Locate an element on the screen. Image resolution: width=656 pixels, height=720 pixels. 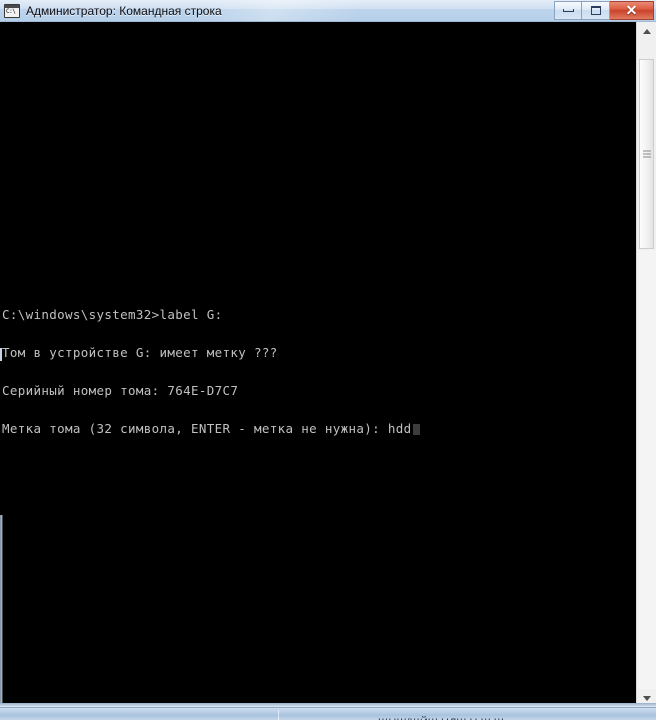
minimize-button is located at coordinates (568, 10).